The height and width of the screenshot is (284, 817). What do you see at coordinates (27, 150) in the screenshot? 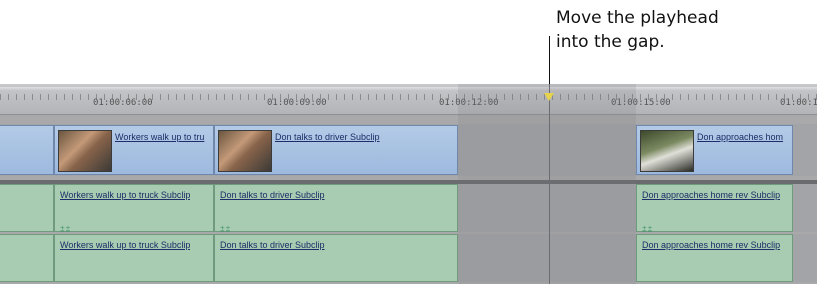
I see `video-clip-partial` at bounding box center [27, 150].